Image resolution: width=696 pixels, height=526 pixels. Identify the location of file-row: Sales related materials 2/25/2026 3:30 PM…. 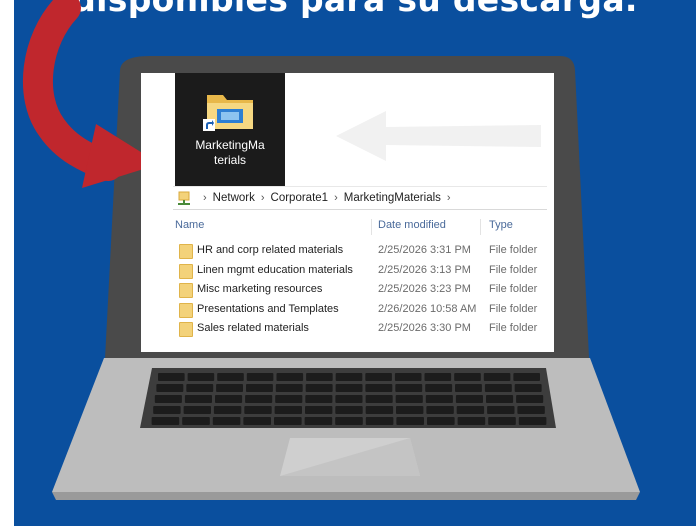
(360, 329).